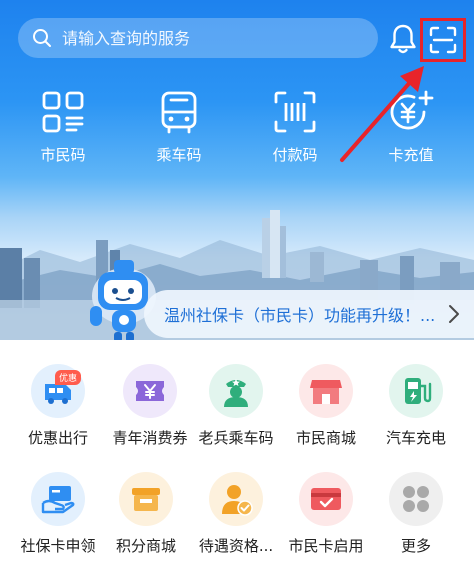  Describe the element at coordinates (412, 110) in the screenshot. I see `card-recharge-icon` at that location.